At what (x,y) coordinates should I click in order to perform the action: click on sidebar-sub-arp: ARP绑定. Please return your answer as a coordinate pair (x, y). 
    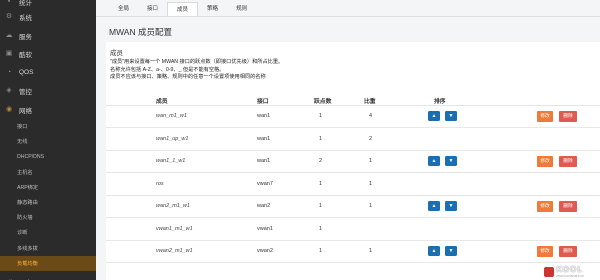
    Looking at the image, I should click on (48, 187).